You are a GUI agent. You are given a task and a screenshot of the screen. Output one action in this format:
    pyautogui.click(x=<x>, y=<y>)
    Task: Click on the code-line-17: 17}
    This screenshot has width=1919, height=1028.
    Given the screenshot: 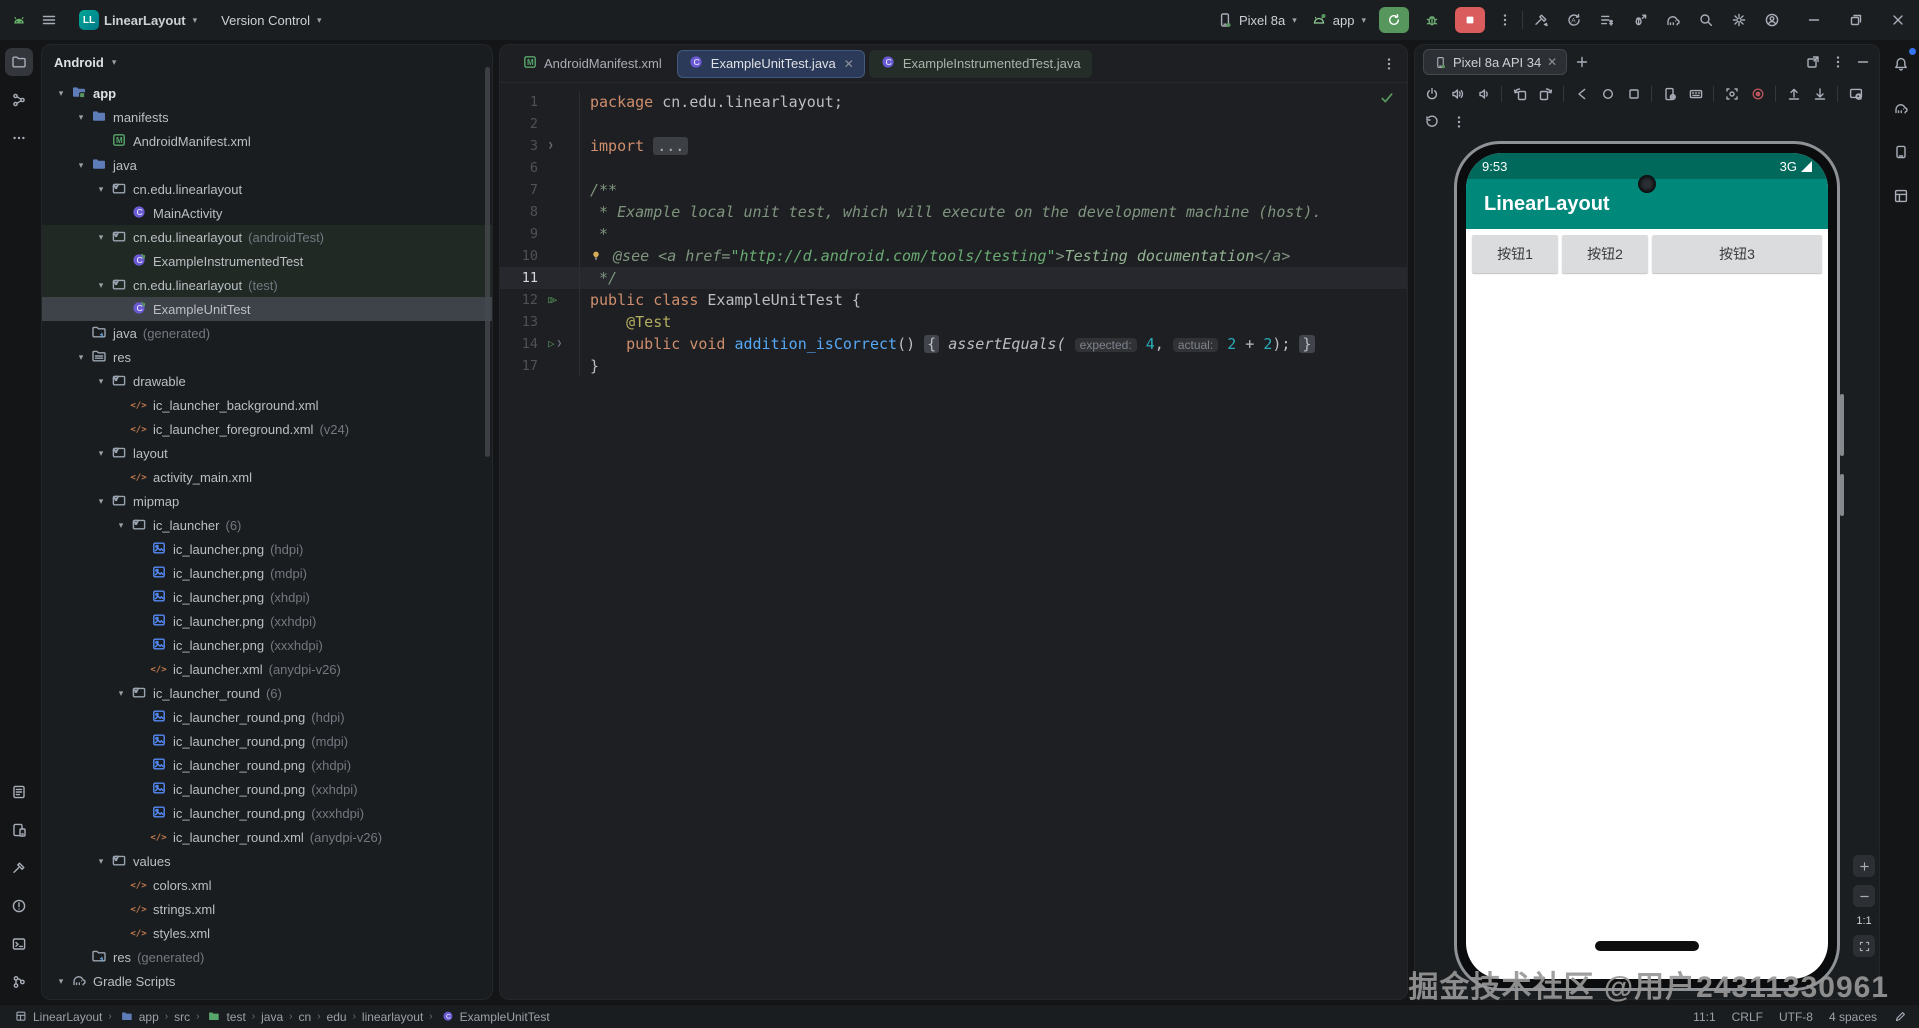 What is the action you would take?
    pyautogui.click(x=953, y=366)
    